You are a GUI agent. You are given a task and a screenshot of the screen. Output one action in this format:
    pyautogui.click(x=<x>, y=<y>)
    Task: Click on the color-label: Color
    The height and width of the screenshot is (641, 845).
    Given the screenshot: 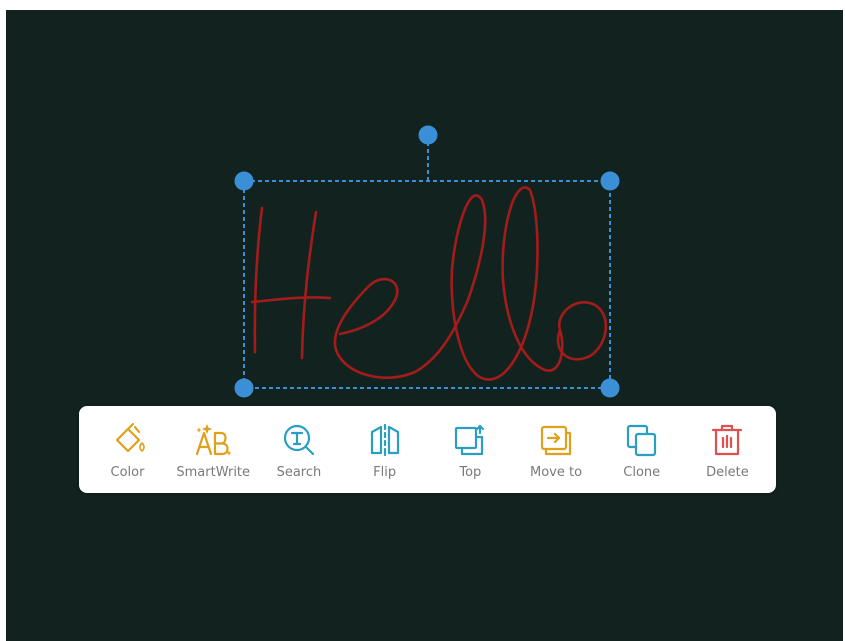 What is the action you would take?
    pyautogui.click(x=127, y=472)
    